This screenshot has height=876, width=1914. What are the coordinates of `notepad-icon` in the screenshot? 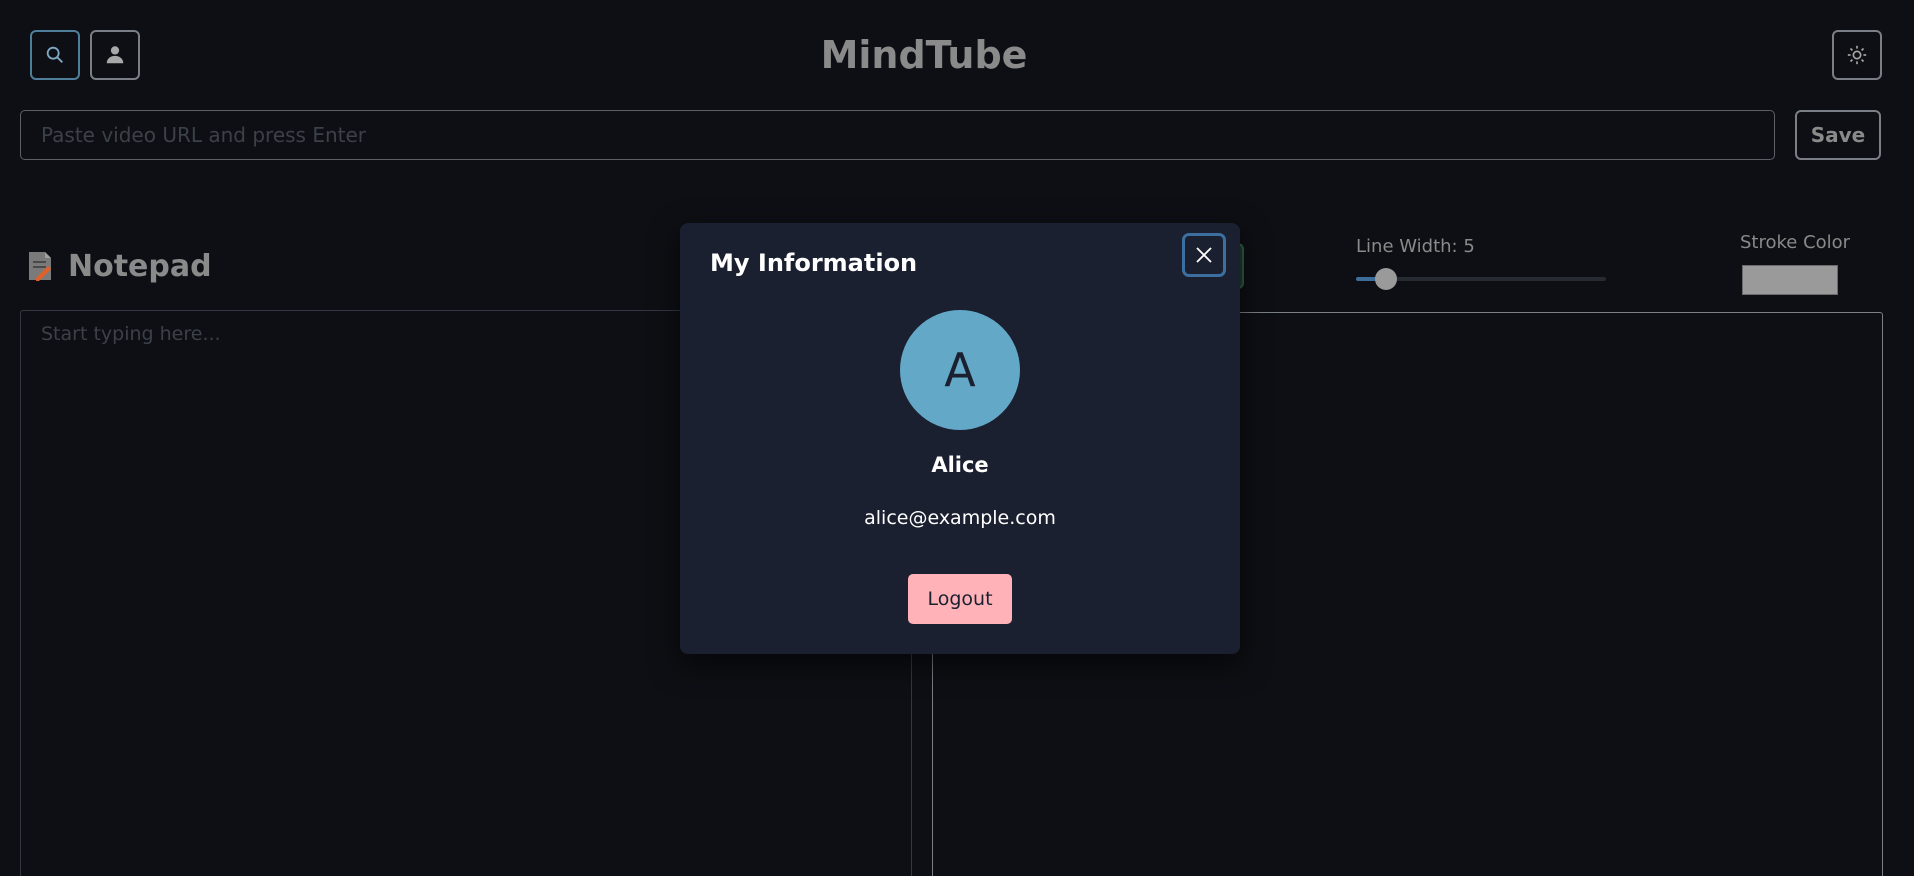 It's located at (40, 266).